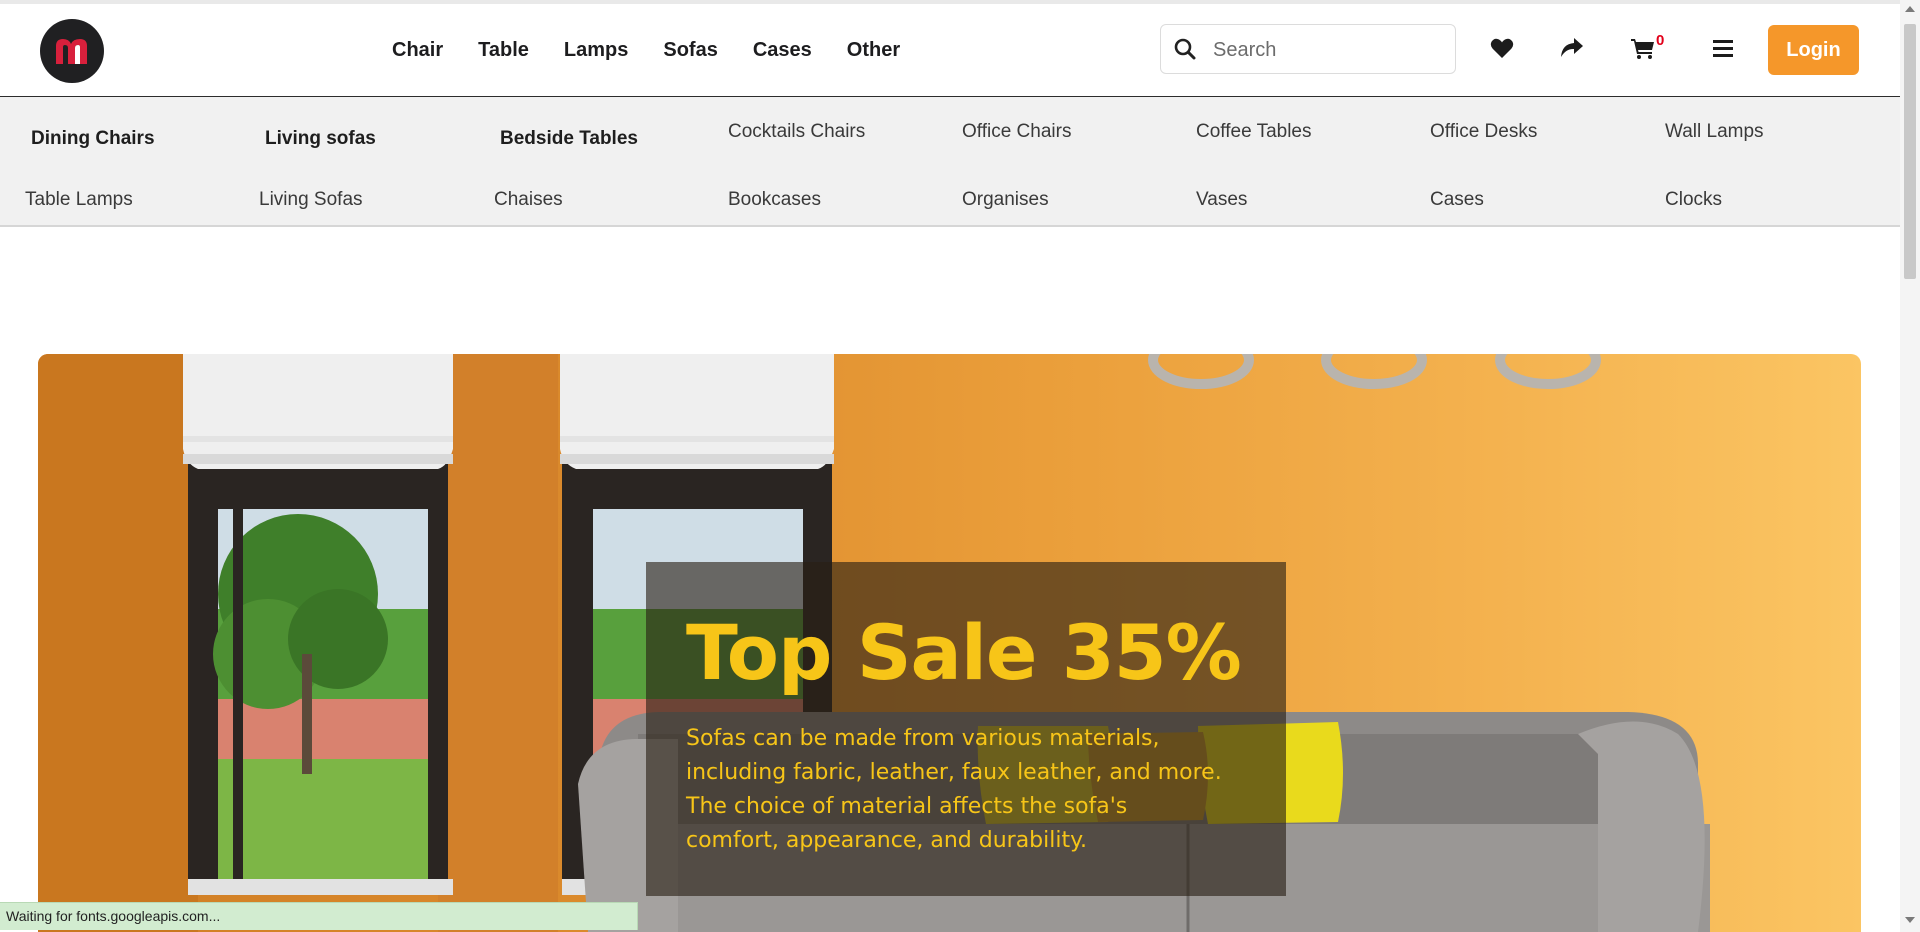 This screenshot has height=932, width=1920. Describe the element at coordinates (1714, 132) in the screenshot. I see `category-wall-lamps: Wall Lamps` at that location.